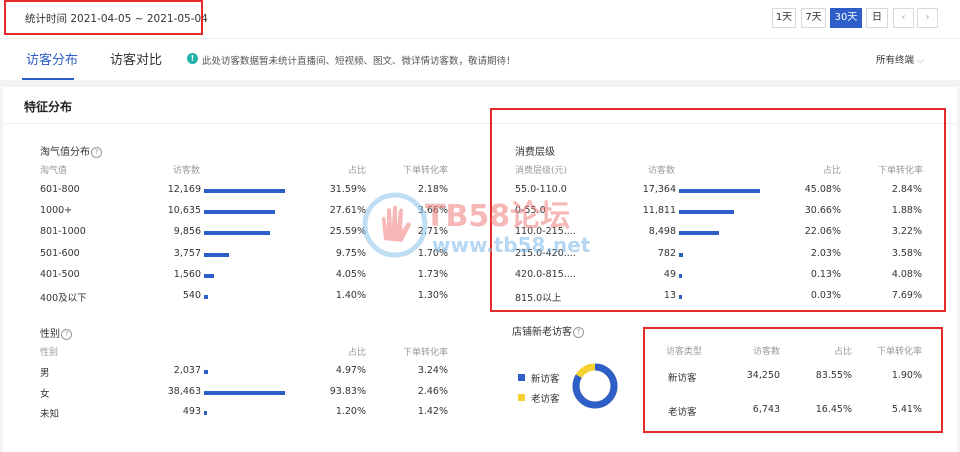 The width and height of the screenshot is (960, 452). Describe the element at coordinates (682, 378) in the screenshot. I see `table-row-type: 新访客` at that location.